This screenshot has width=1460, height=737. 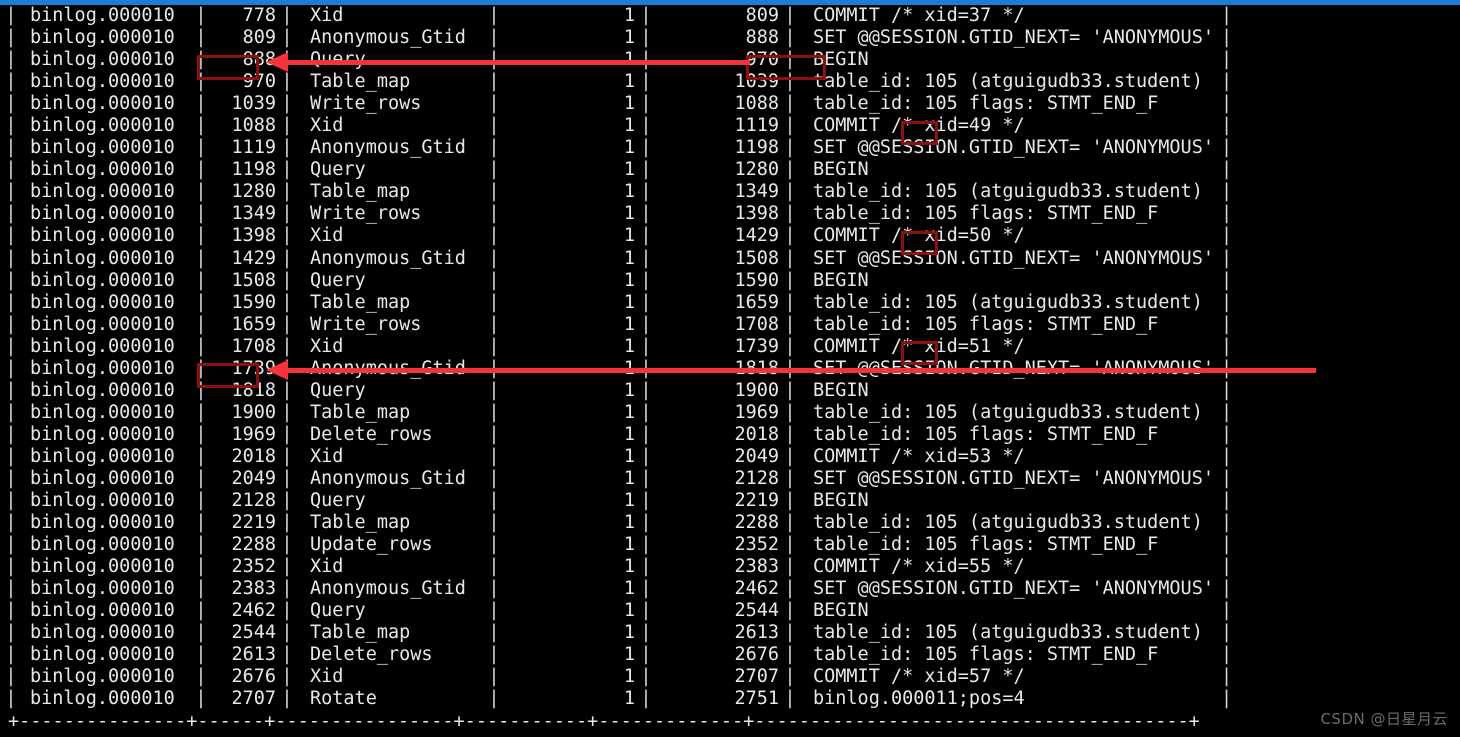 I want to click on cell-pos: 1739, so click(x=253, y=368).